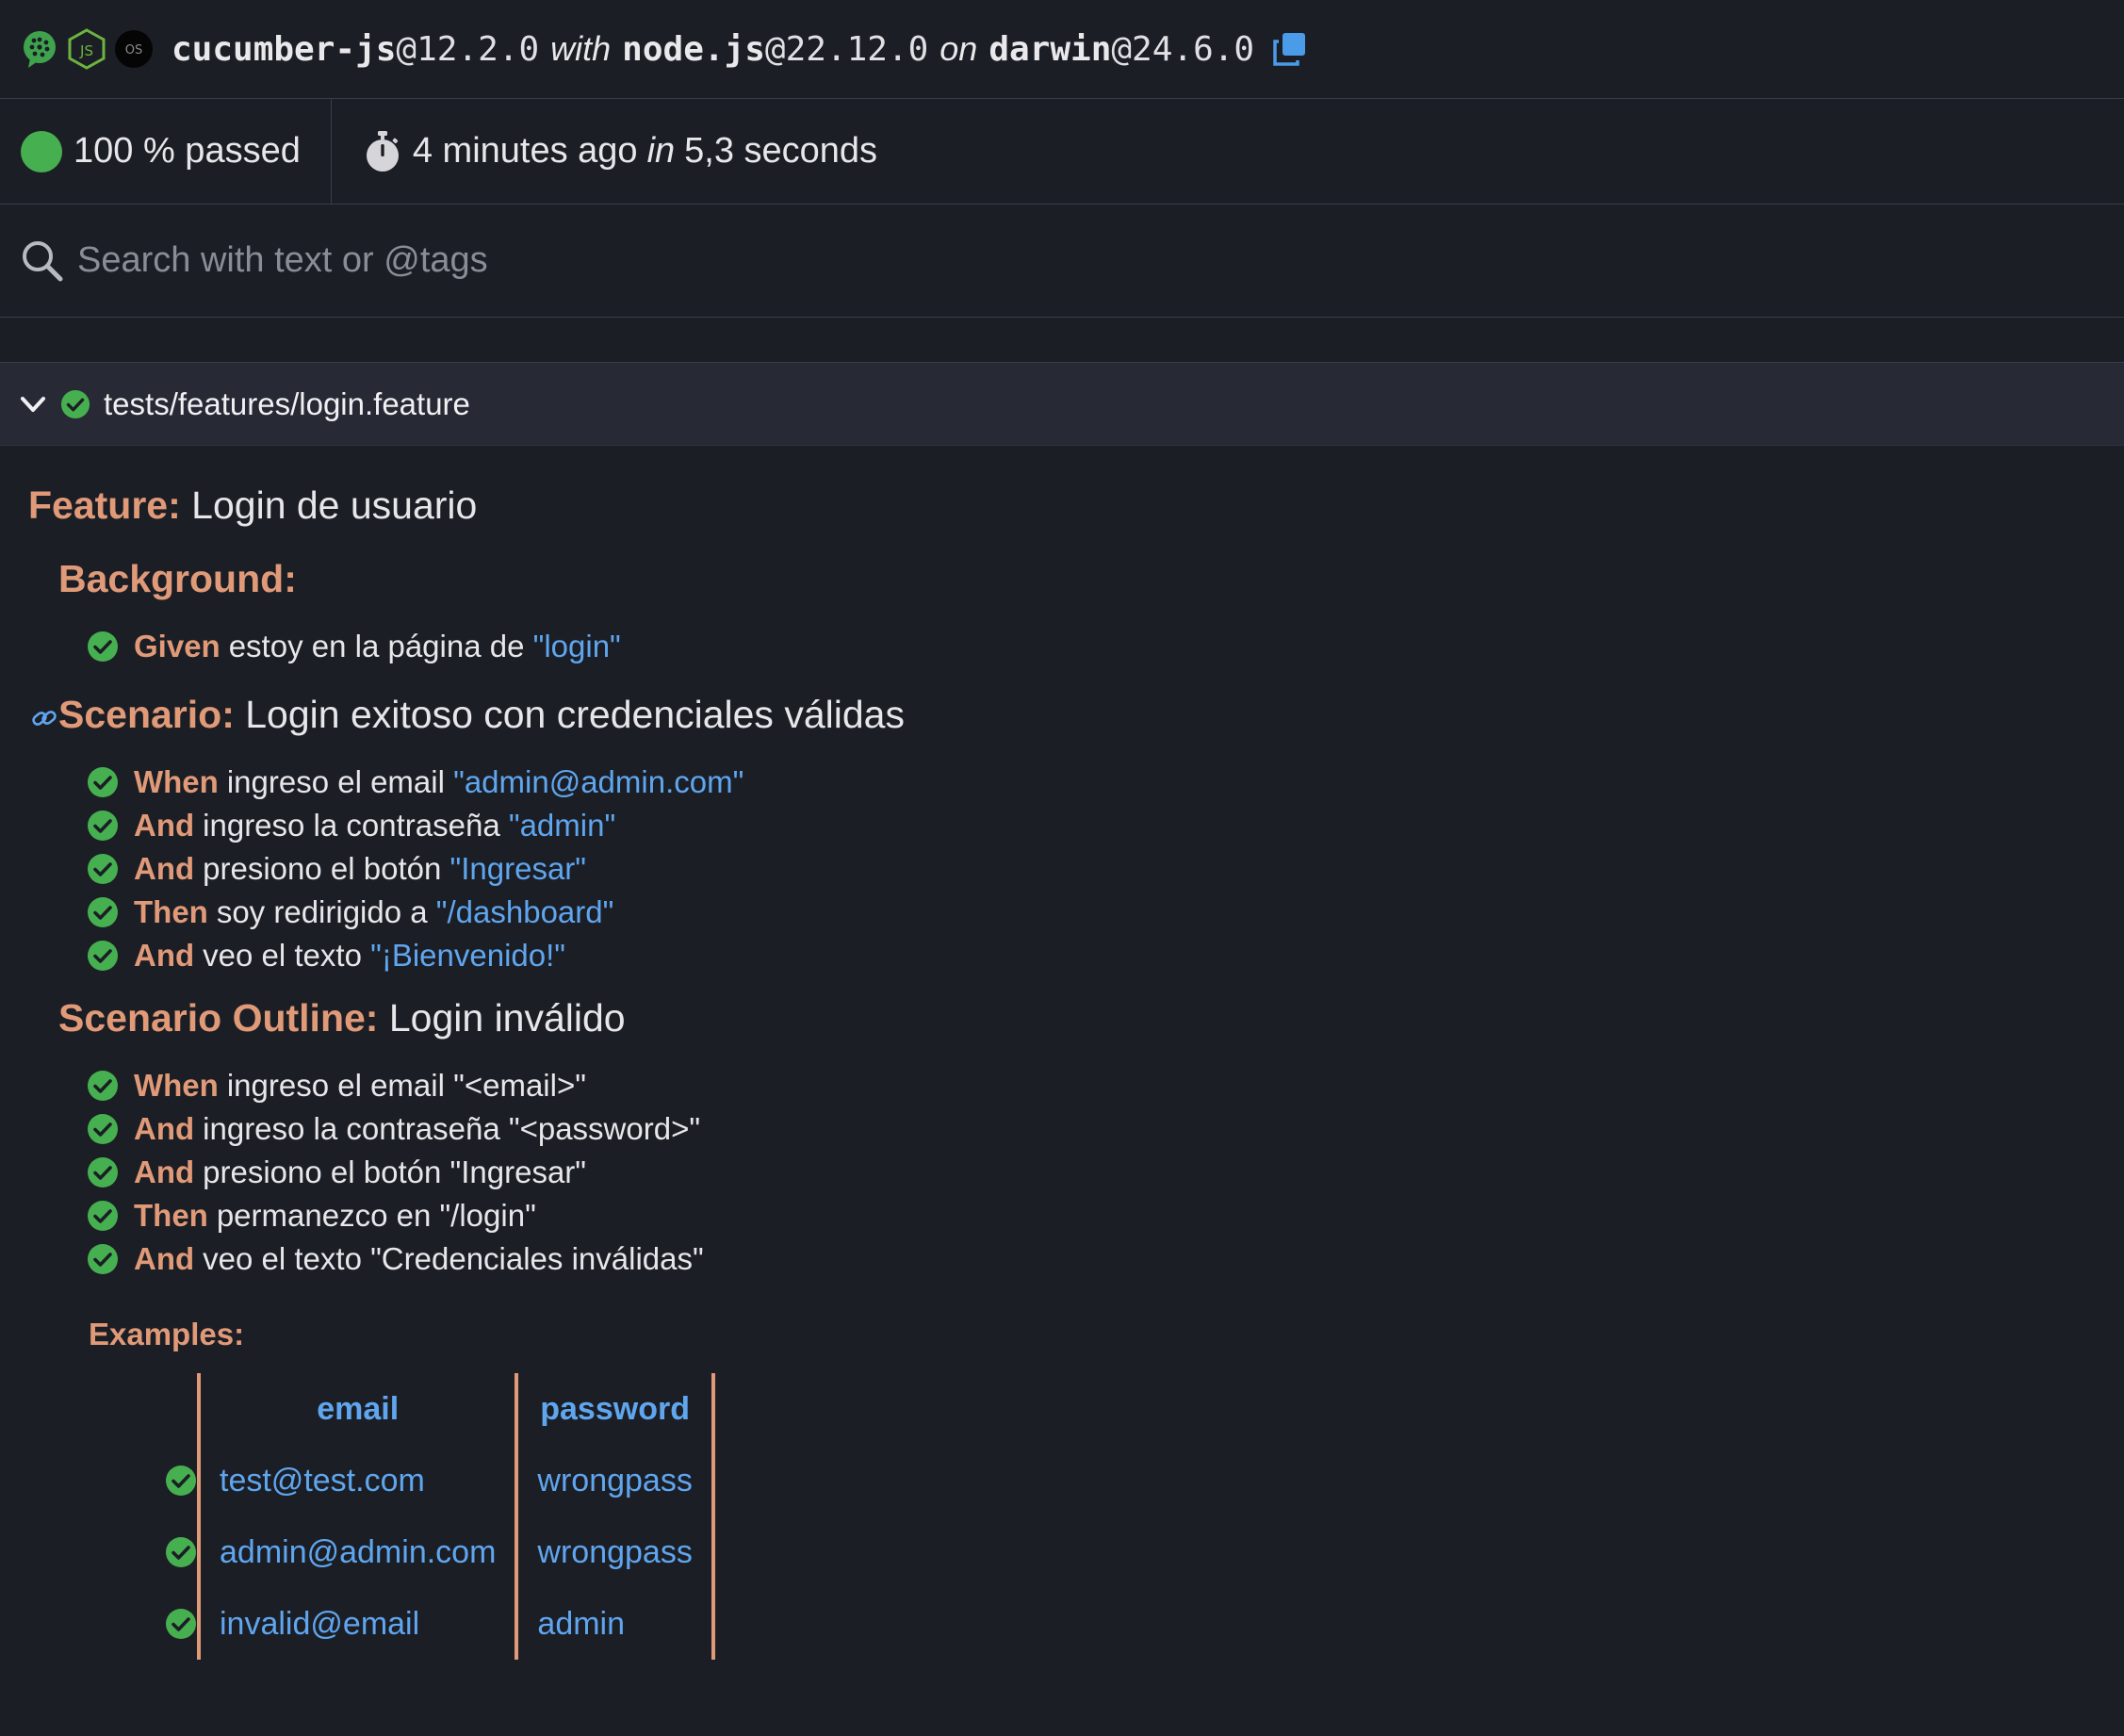 The width and height of the screenshot is (2124, 1736). What do you see at coordinates (1076, 1335) in the screenshot?
I see `examples-title: Examples:` at bounding box center [1076, 1335].